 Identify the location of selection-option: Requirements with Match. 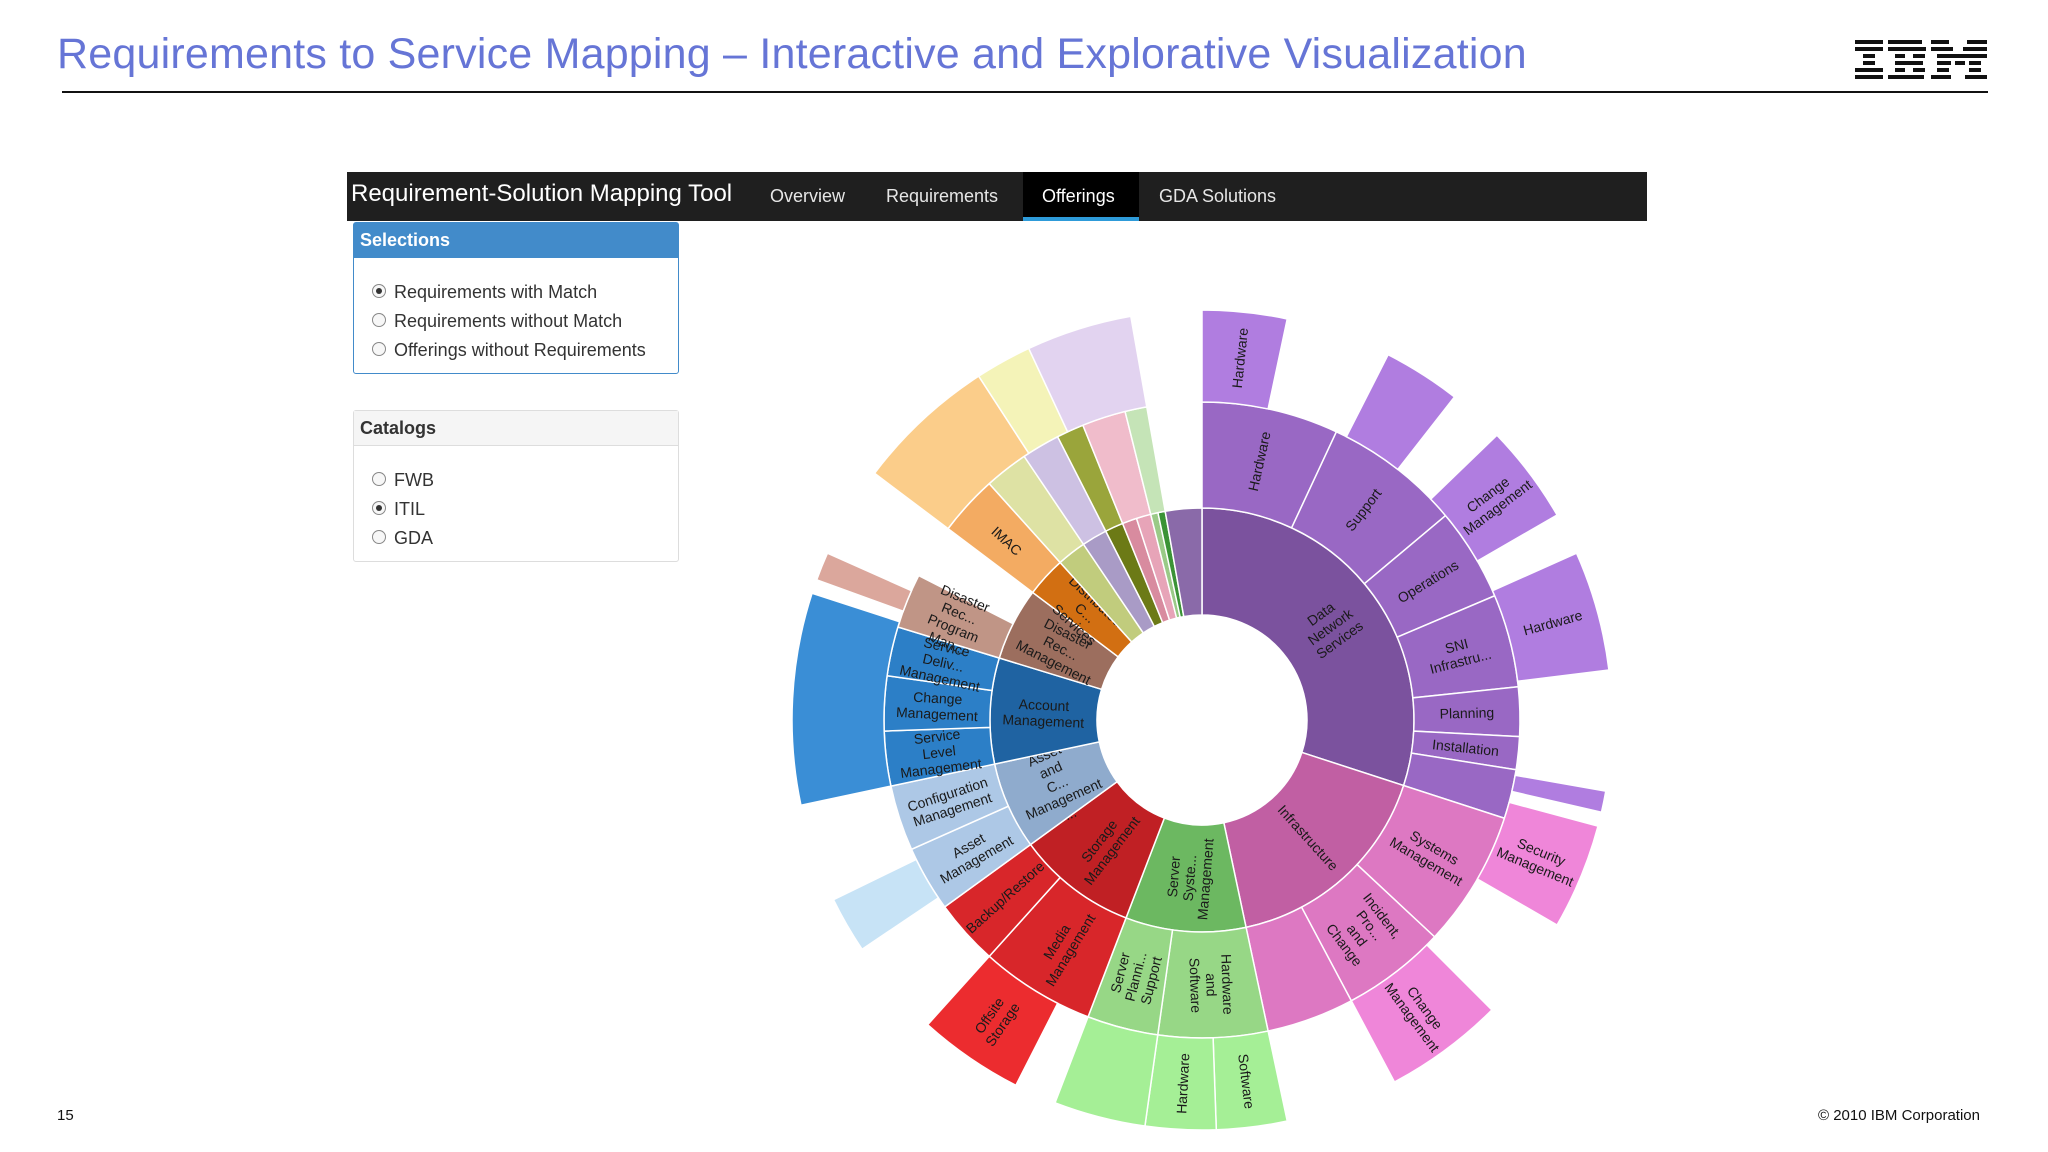
(516, 292).